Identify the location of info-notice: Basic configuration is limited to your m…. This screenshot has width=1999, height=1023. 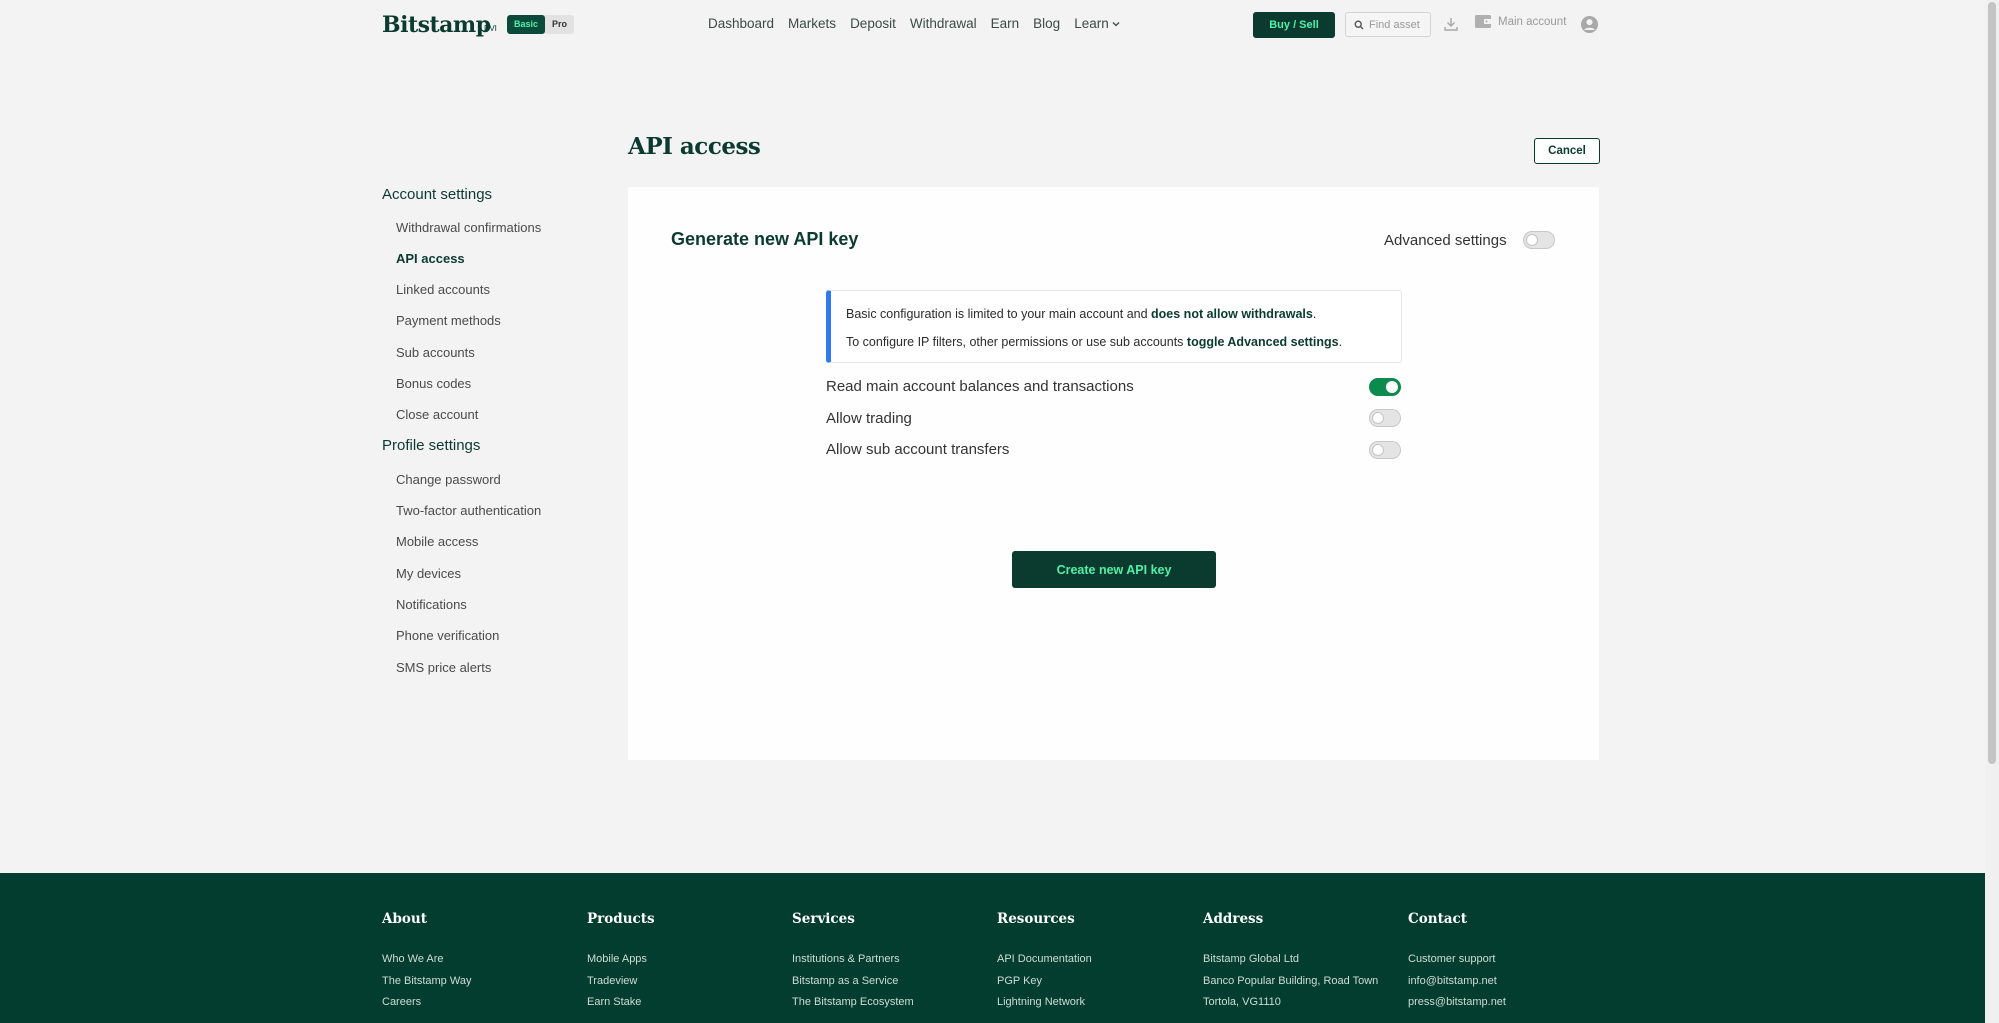
(1114, 326).